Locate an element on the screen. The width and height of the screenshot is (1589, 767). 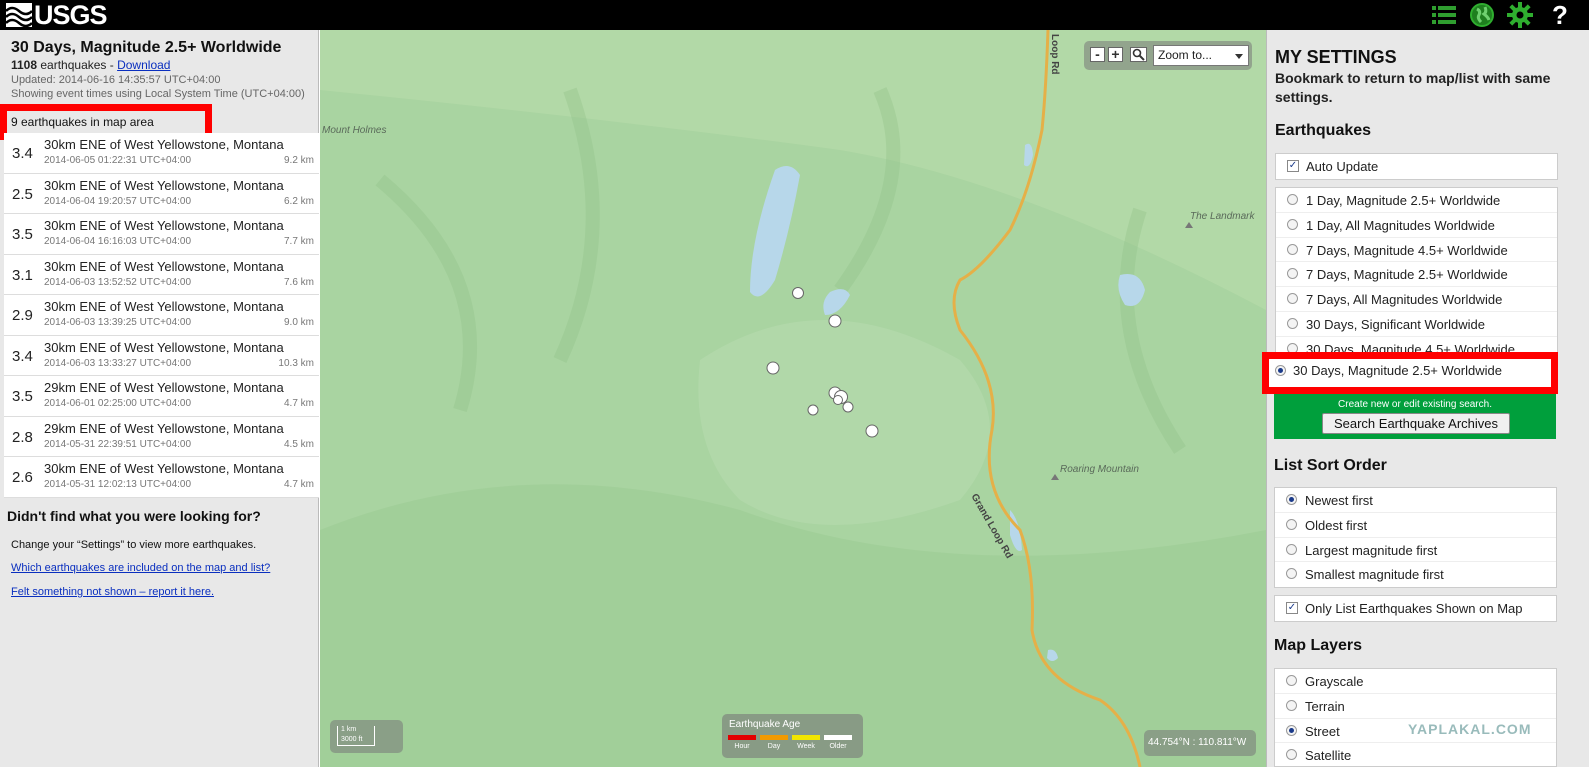
map-label-mount-holmes: Mount Holmes is located at coordinates (354, 130).